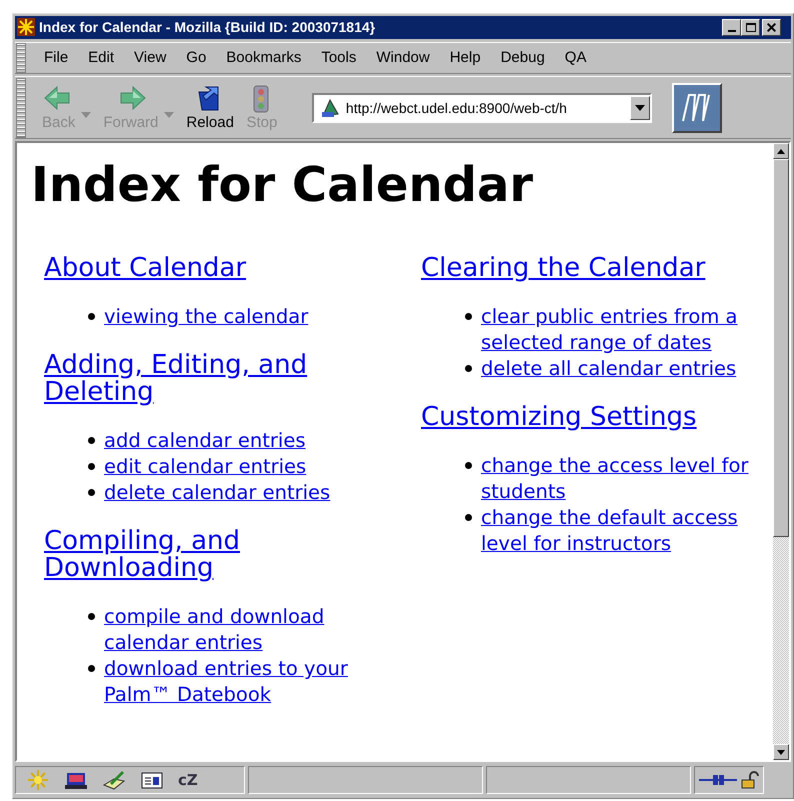 The width and height of the screenshot is (794, 801). What do you see at coordinates (239, 682) in the screenshot?
I see `topic-link: download entries to your Palm™ Datebook` at bounding box center [239, 682].